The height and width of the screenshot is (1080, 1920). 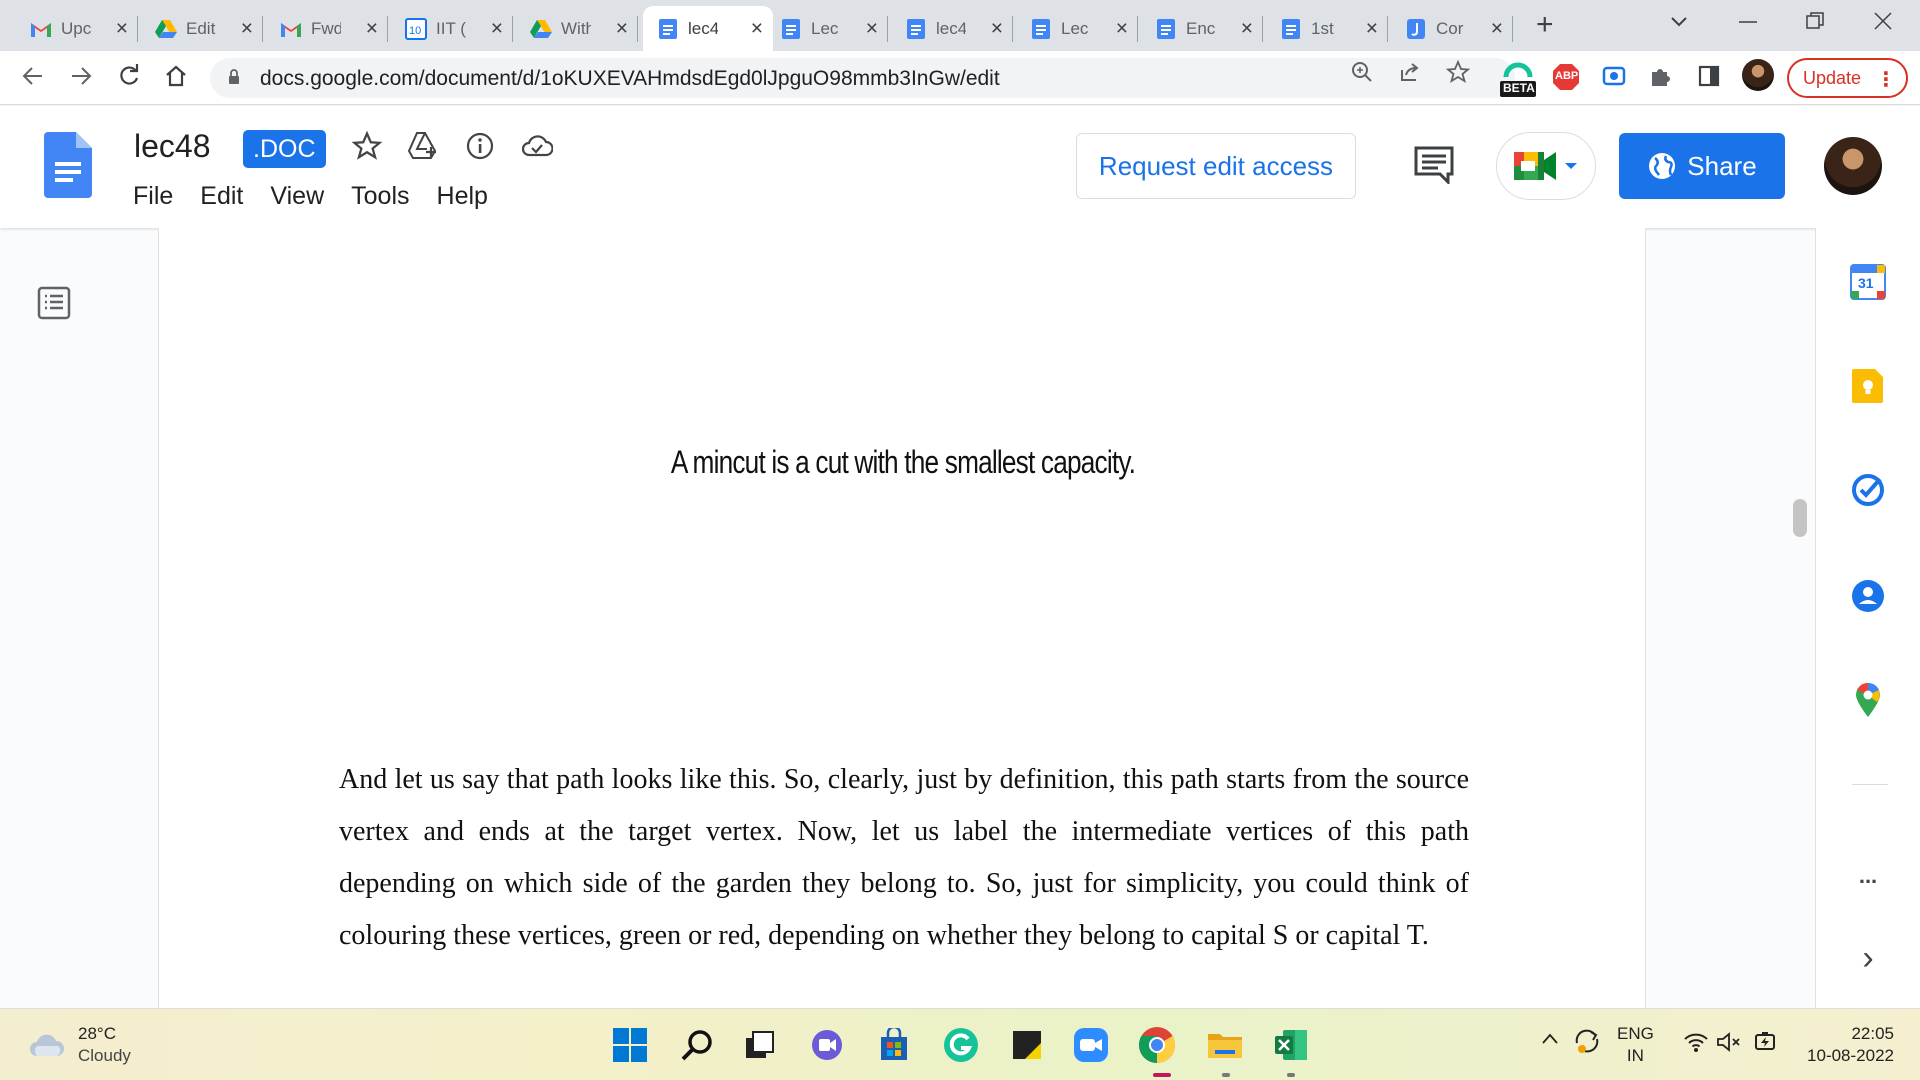 I want to click on document-details-info-icon, so click(x=480, y=146).